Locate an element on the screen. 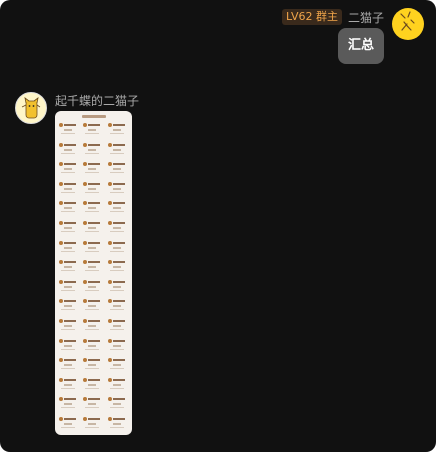  cartoon-cat-icon is located at coordinates (31, 108).